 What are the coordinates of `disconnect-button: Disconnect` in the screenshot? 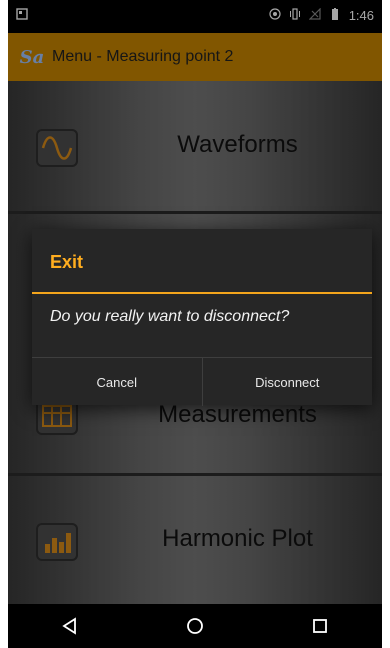 It's located at (287, 382).